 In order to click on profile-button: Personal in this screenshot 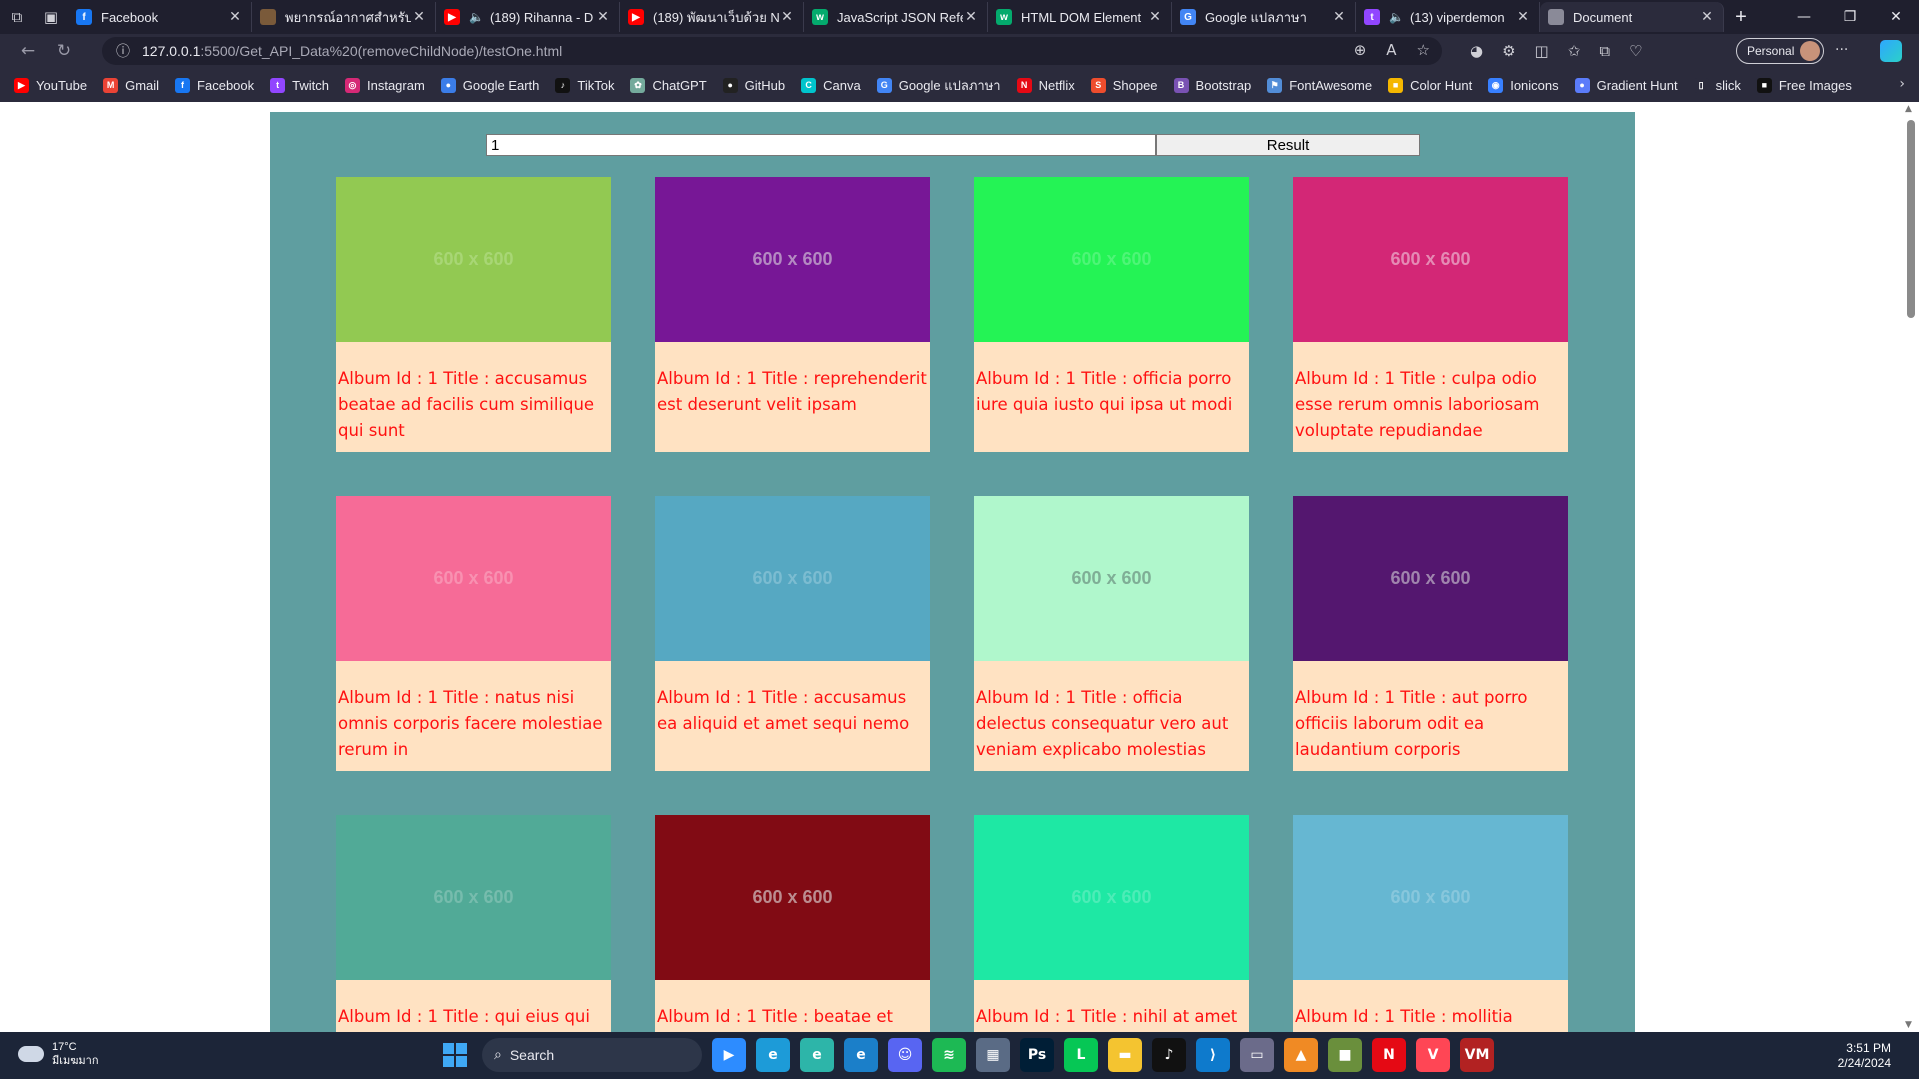, I will do `click(1780, 51)`.